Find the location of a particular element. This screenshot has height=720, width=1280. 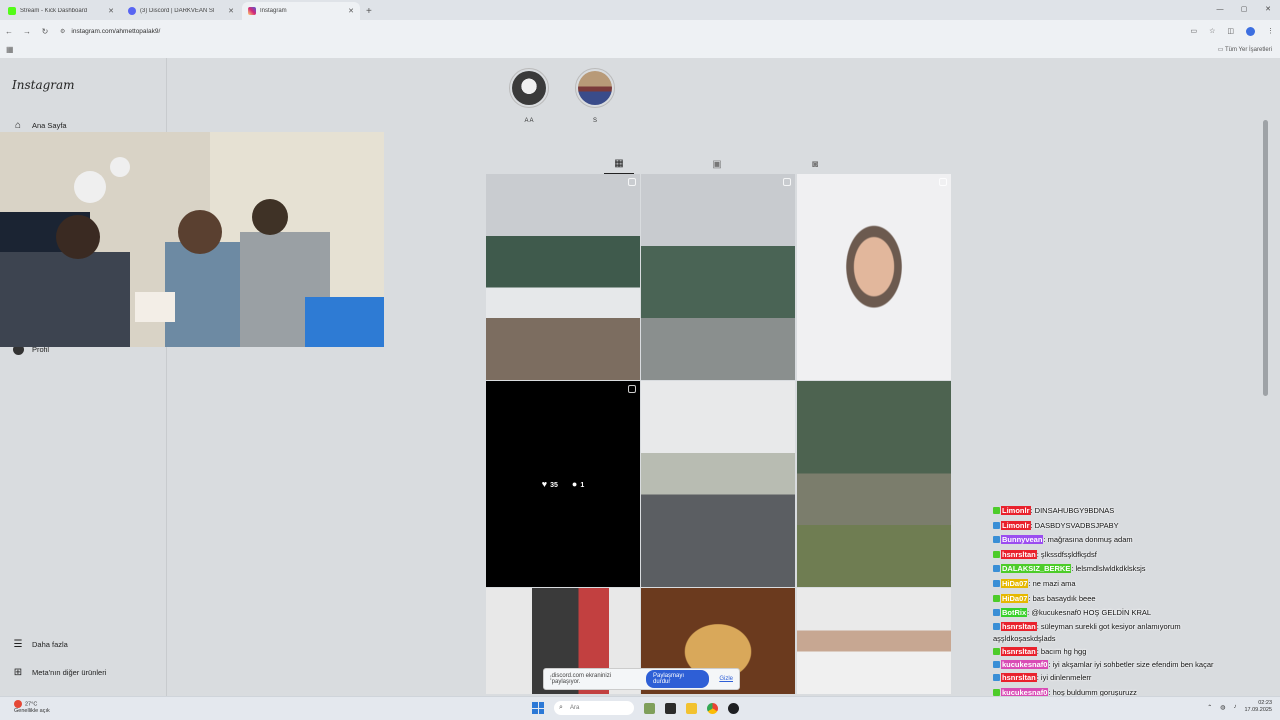

chat-text: : iyi dinlenmelerr is located at coordinates (1064, 678).